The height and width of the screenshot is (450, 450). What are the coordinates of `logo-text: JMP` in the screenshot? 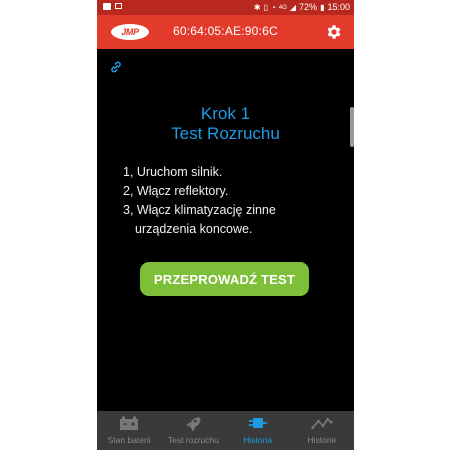 It's located at (130, 32).